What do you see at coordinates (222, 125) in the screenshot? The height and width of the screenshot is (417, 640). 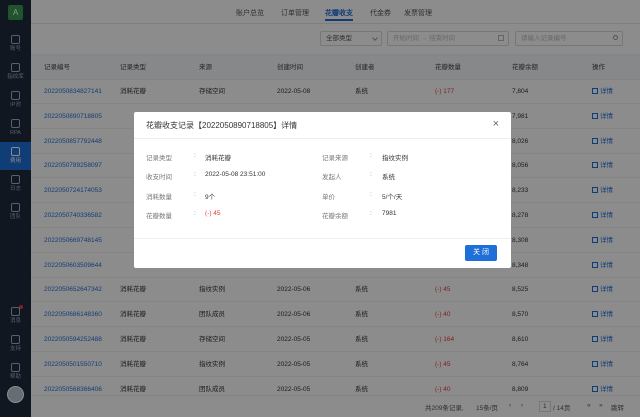 I see `modal-title: 花瓣收支记录【2022050890718805】详情` at bounding box center [222, 125].